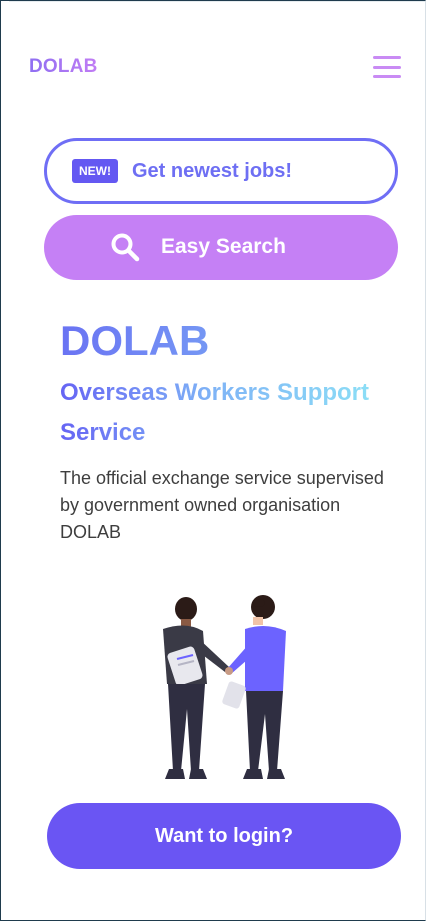 The width and height of the screenshot is (428, 923). Describe the element at coordinates (63, 67) in the screenshot. I see `logo: DOLAB` at that location.